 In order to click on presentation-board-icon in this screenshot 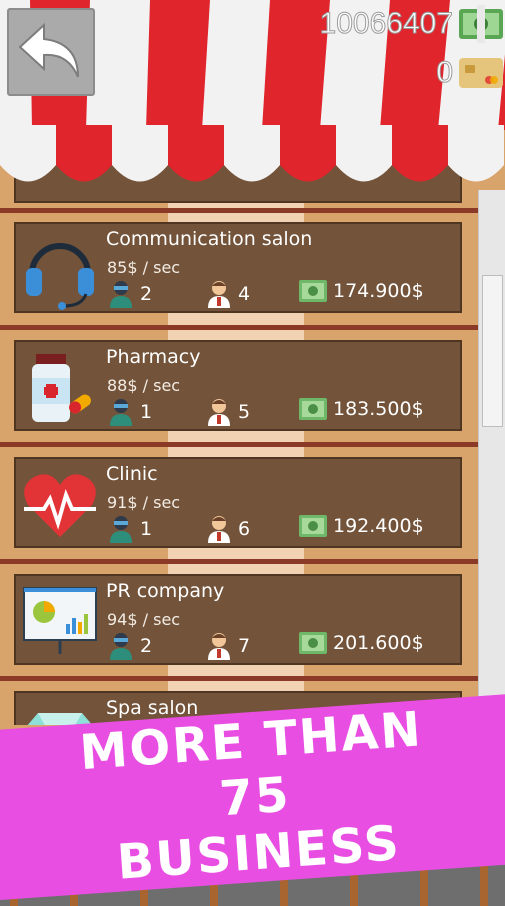, I will do `click(60, 620)`.